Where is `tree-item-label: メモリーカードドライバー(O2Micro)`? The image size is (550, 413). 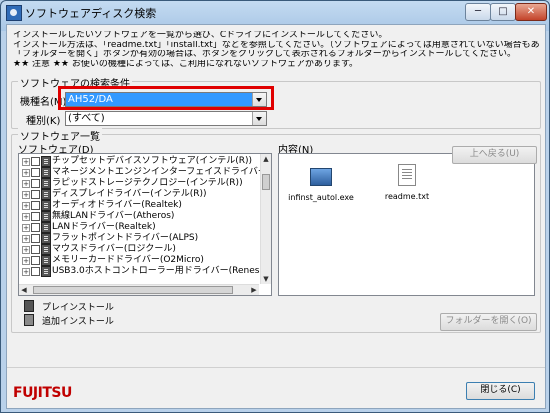
tree-item-label: メモリーカードドライバー(O2Micro) is located at coordinates (128, 260).